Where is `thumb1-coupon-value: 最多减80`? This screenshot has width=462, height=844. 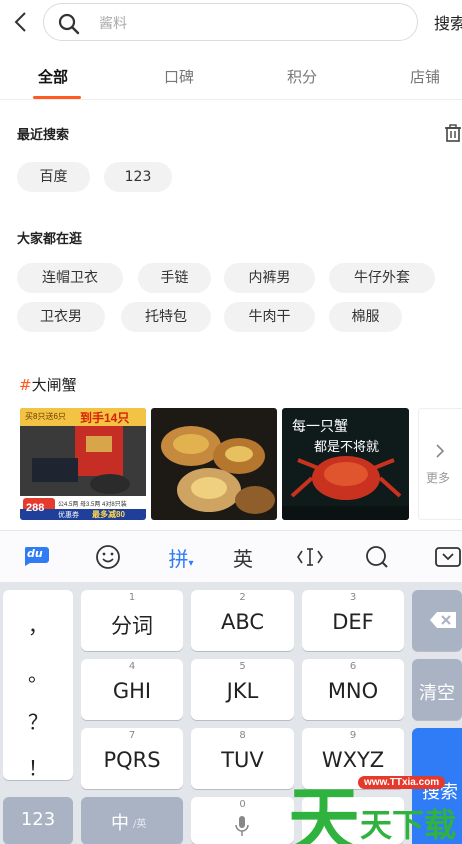
thumb1-coupon-value: 最多减80 is located at coordinates (108, 514).